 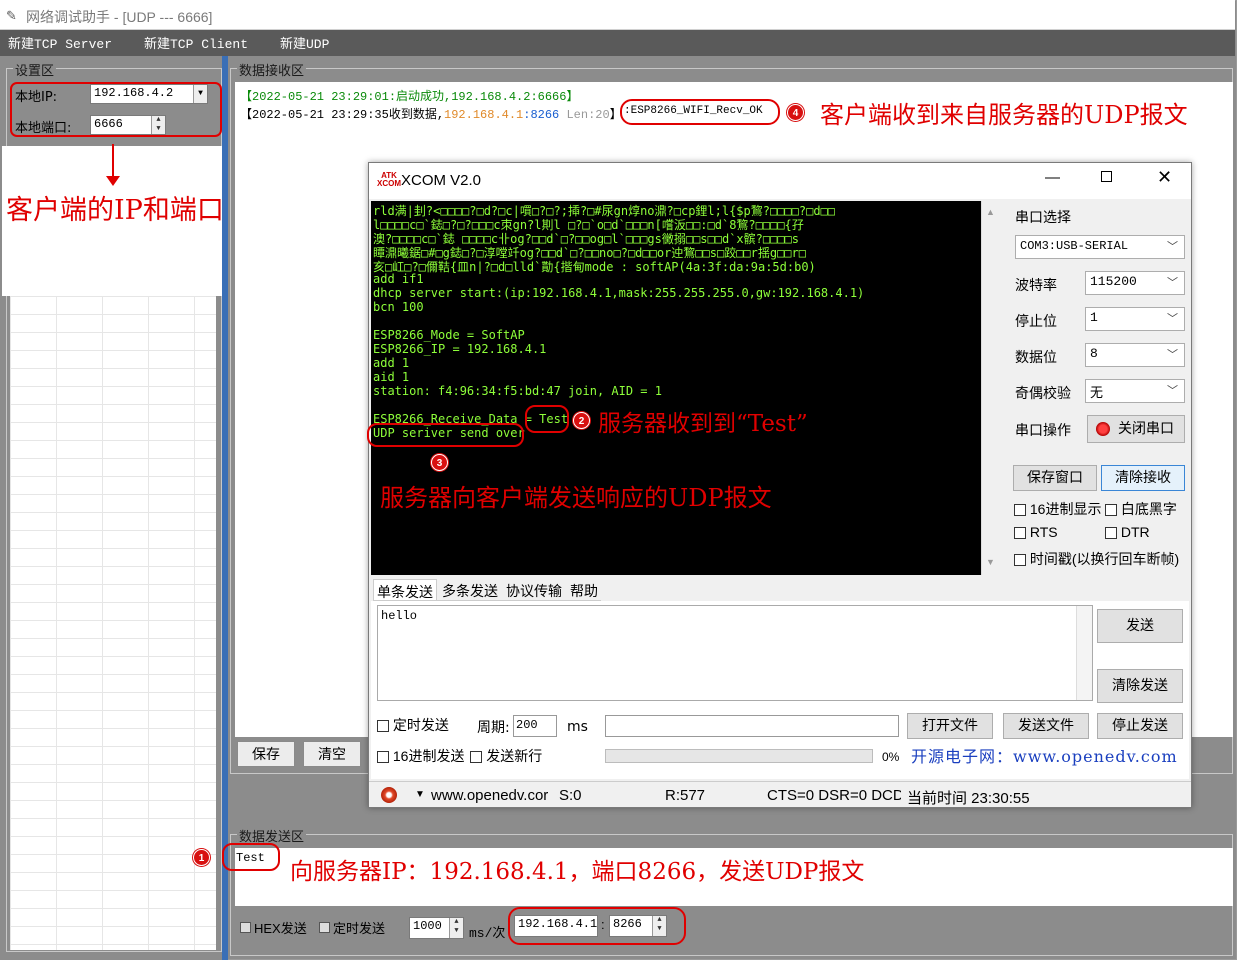 I want to click on port-select: COM3:USB-SERIAL ﹀, so click(x=1100, y=247).